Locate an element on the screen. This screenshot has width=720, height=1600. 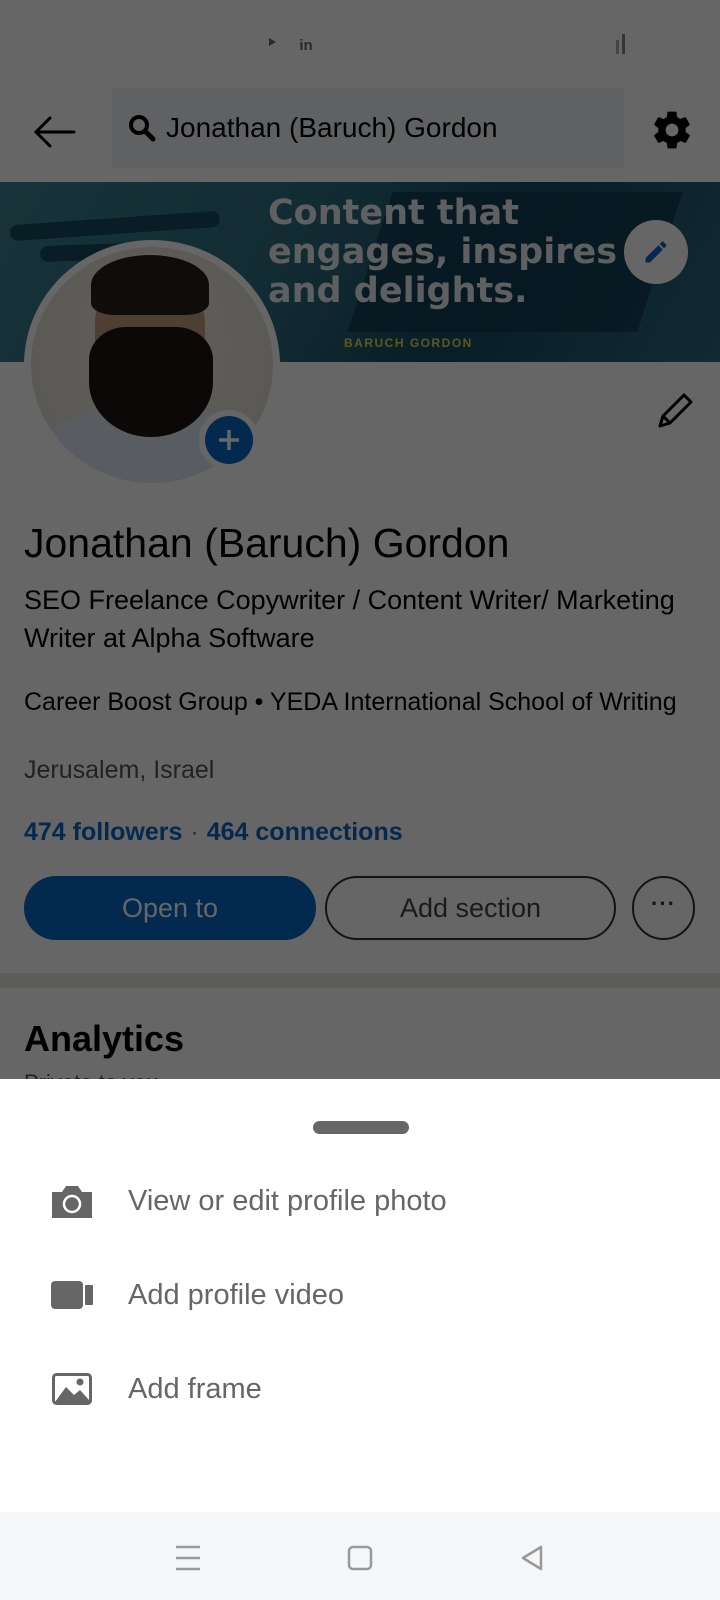
video-camera-icon is located at coordinates (72, 1295).